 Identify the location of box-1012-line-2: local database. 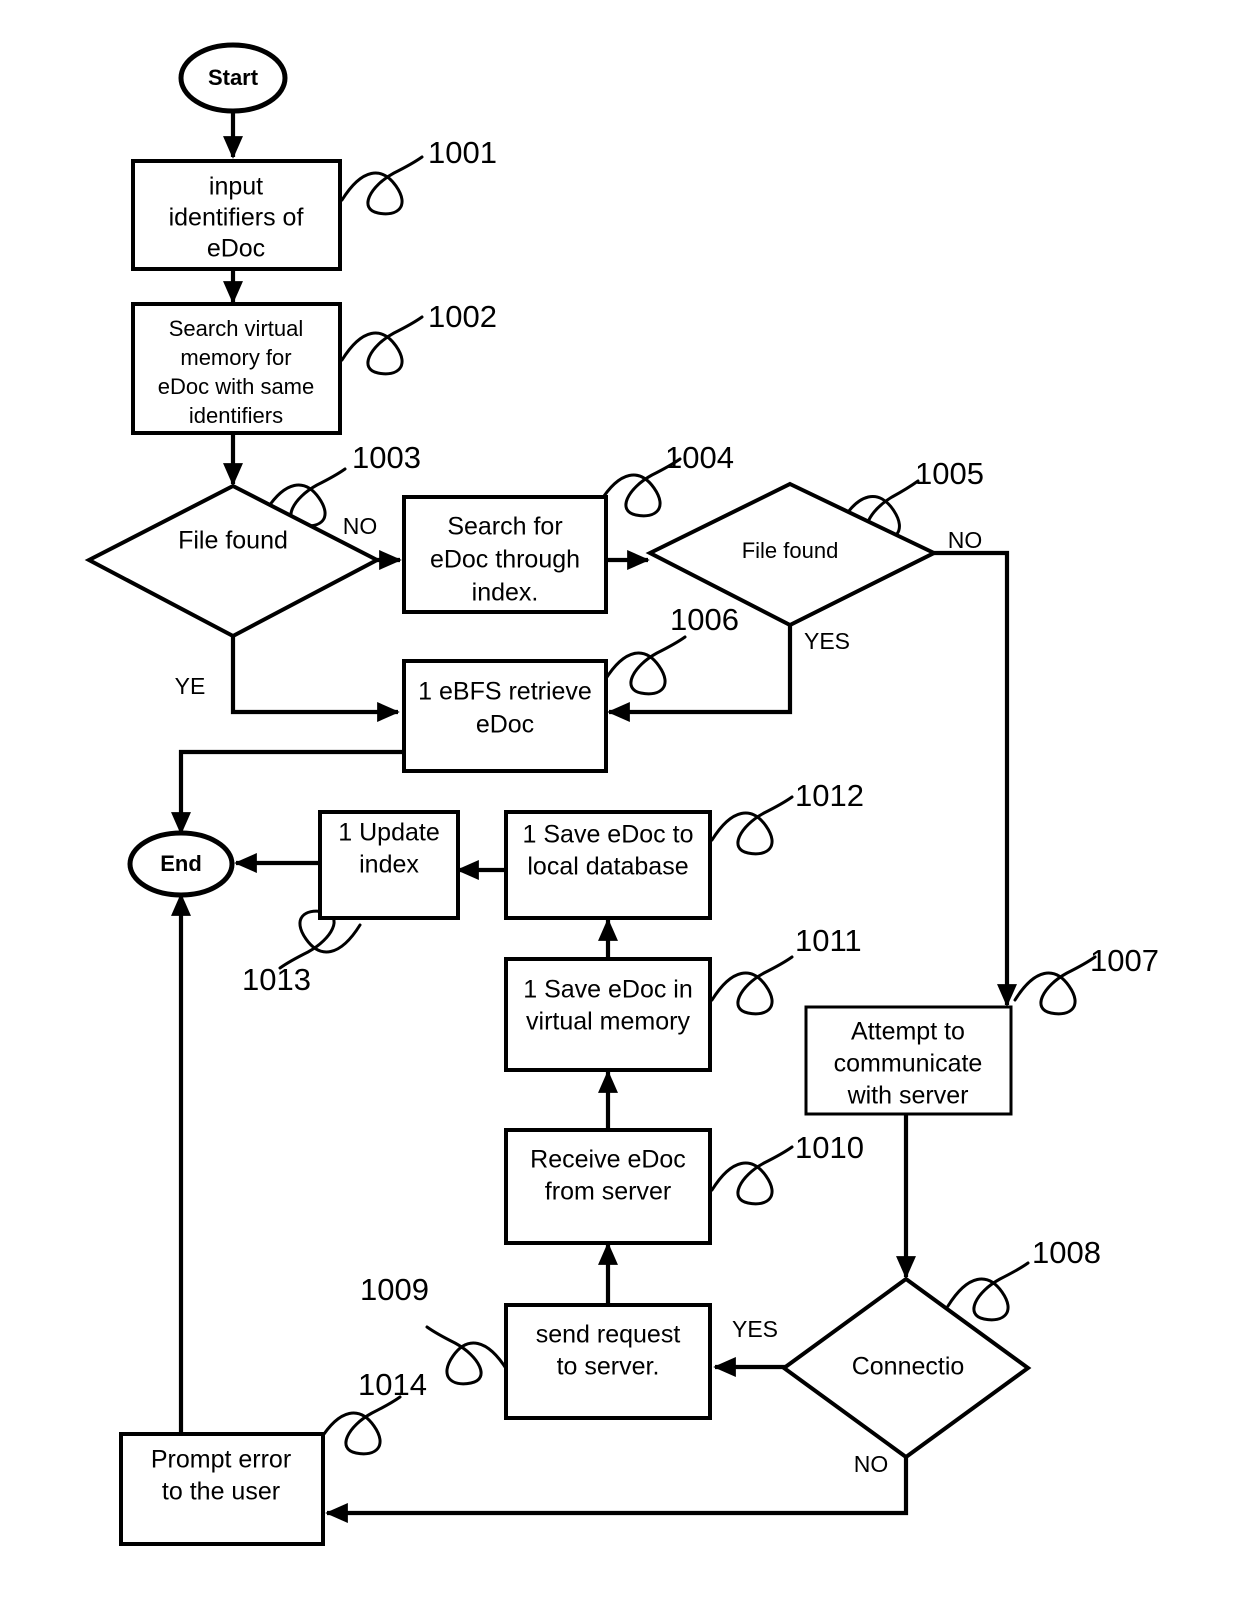
(607, 867).